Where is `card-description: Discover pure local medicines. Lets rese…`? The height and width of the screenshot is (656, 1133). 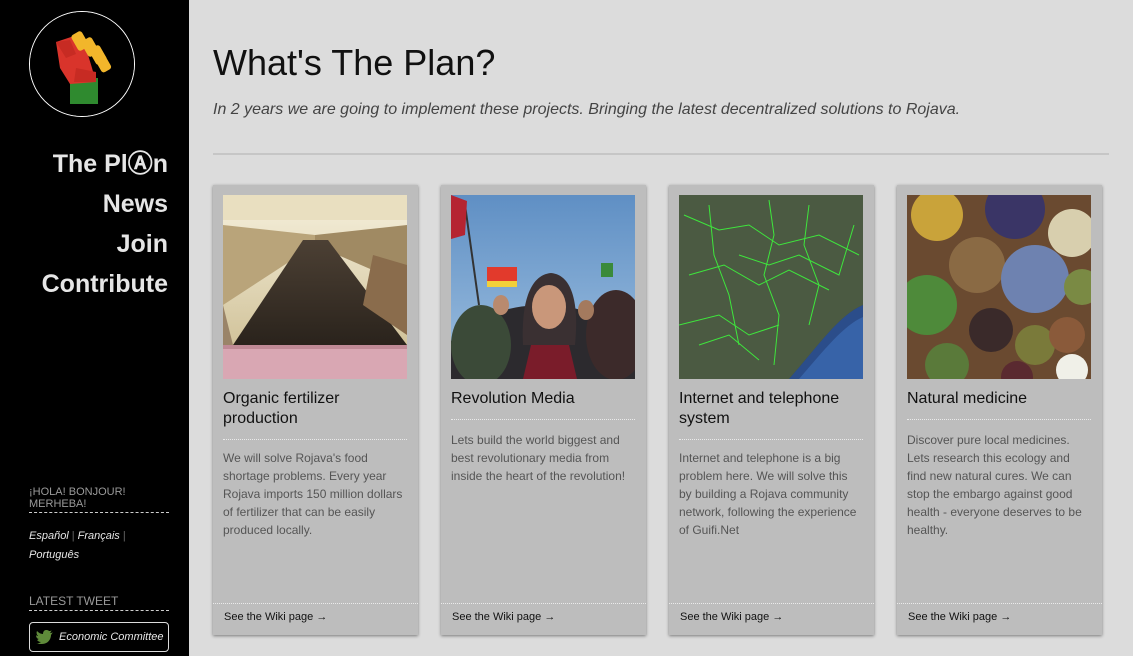
card-description: Discover pure local medicines. Lets rese… is located at coordinates (994, 485).